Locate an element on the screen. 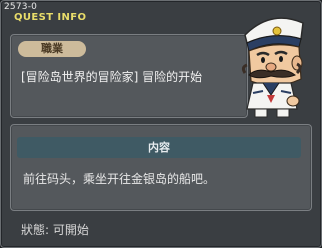 The width and height of the screenshot is (322, 248). window-id: 2573-0 is located at coordinates (21, 7).